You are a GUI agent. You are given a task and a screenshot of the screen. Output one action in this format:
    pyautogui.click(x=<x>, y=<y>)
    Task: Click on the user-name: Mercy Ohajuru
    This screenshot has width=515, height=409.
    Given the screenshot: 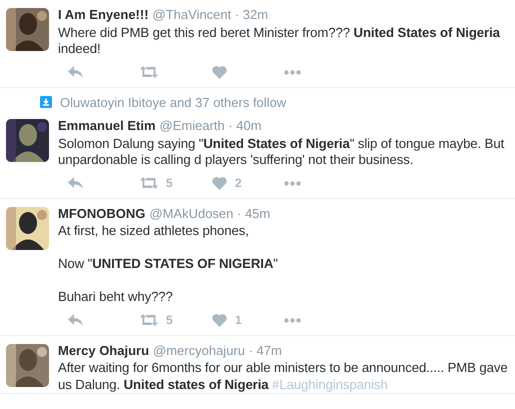 What is the action you would take?
    pyautogui.click(x=104, y=350)
    